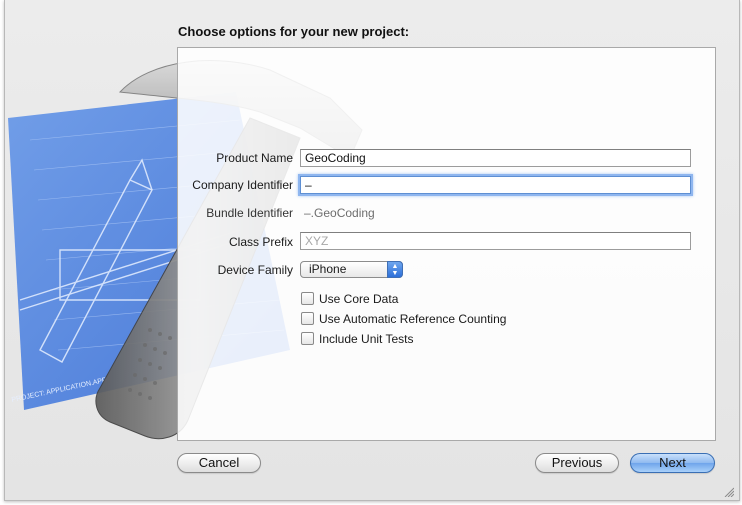 This screenshot has height=505, width=742. I want to click on product-name-value: GeoCoding, so click(335, 158).